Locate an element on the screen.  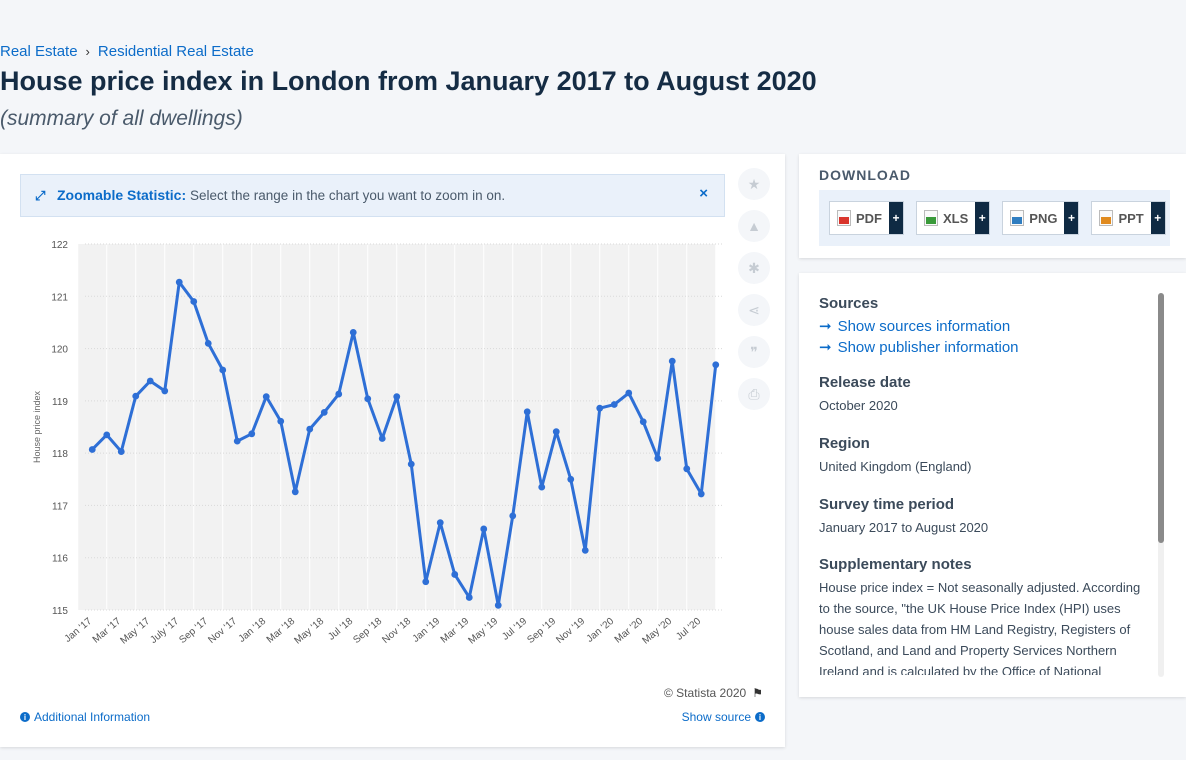
show-publisher-label: Show publisher information is located at coordinates (928, 347).